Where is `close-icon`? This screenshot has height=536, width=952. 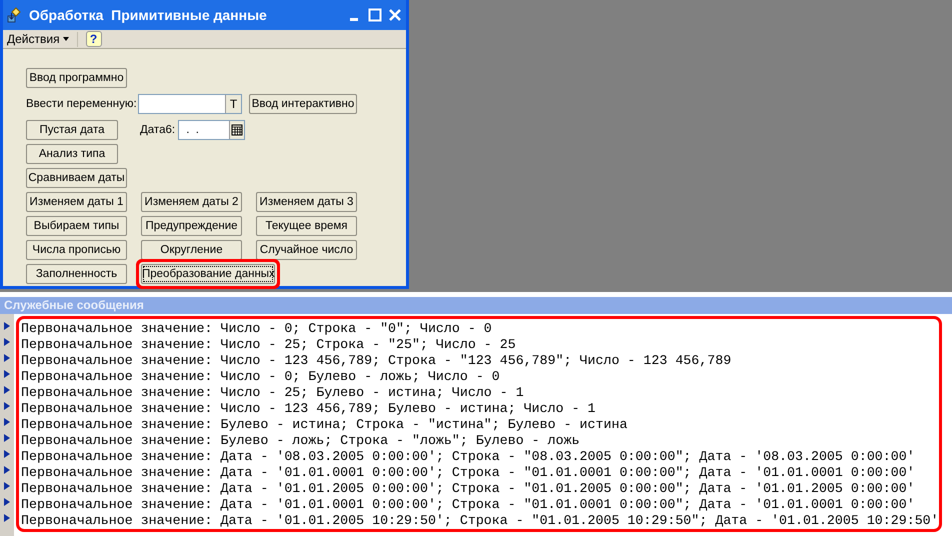 close-icon is located at coordinates (395, 15).